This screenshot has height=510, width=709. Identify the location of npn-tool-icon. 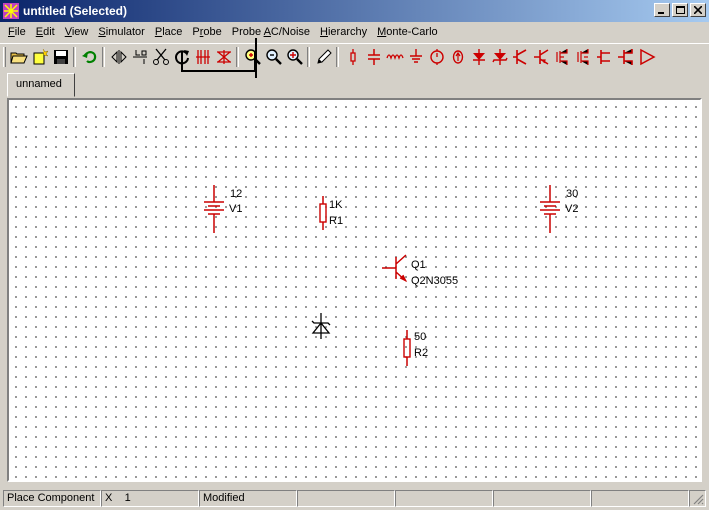
(519, 57).